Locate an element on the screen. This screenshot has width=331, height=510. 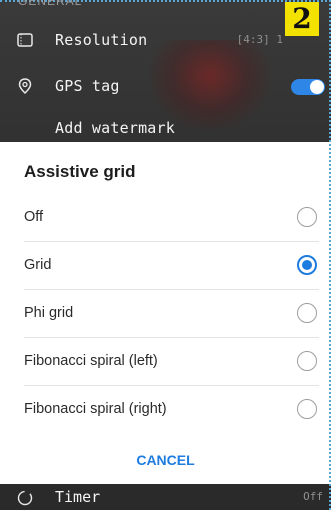
radio-button-selected is located at coordinates (307, 265).